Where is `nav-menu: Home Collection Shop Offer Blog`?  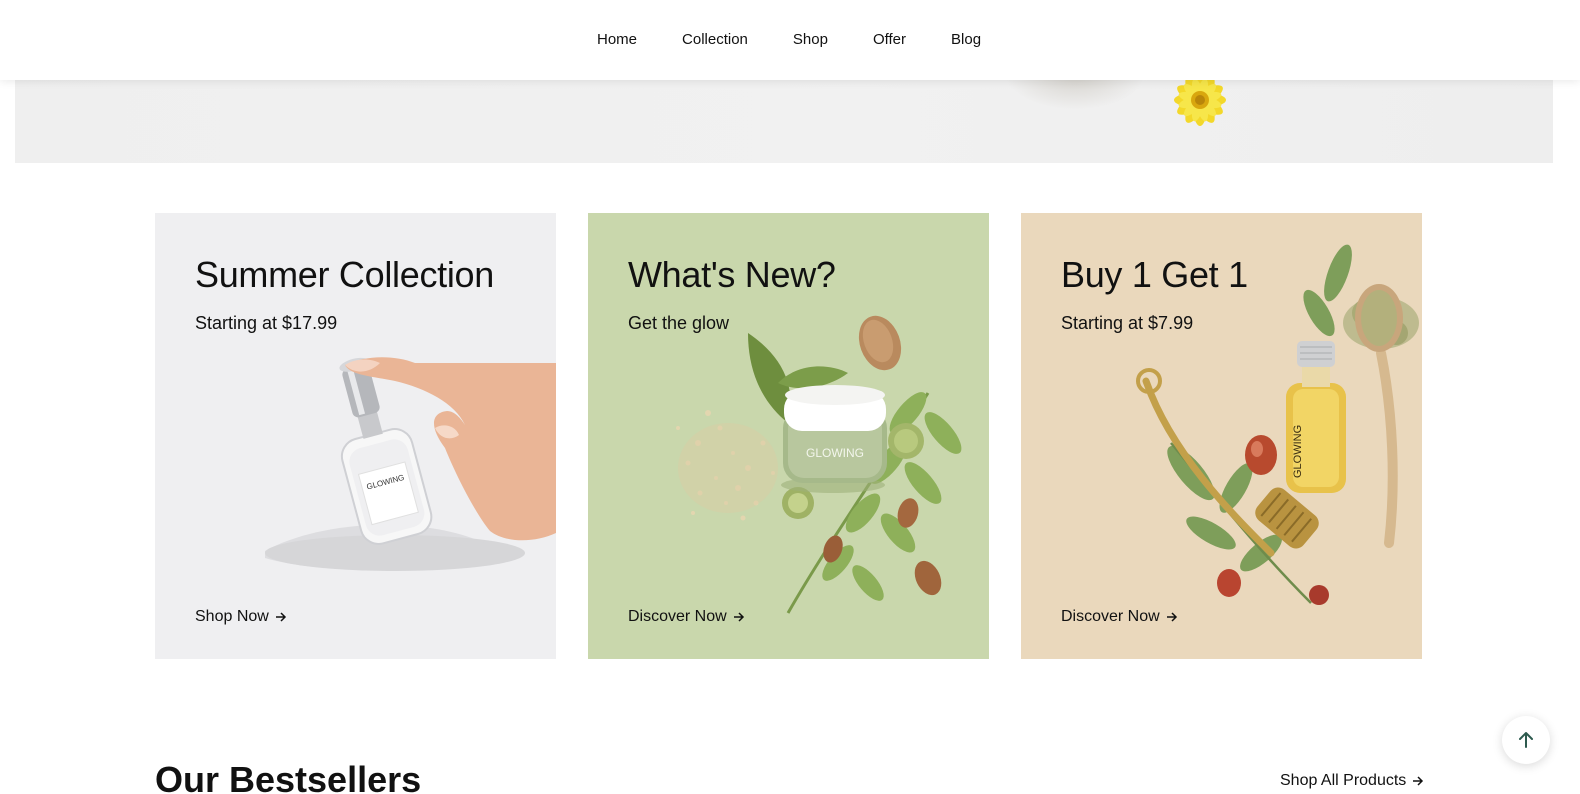 nav-menu: Home Collection Shop Offer Blog is located at coordinates (789, 40).